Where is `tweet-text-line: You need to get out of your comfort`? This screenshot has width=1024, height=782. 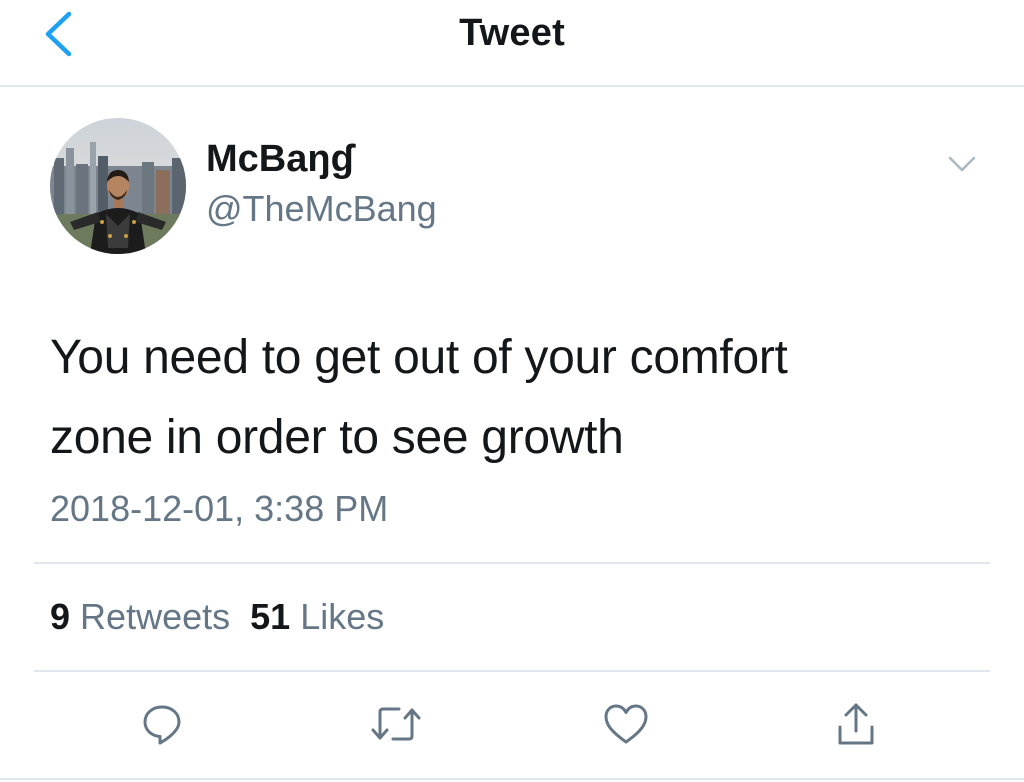
tweet-text-line: You need to get out of your comfort is located at coordinates (419, 357).